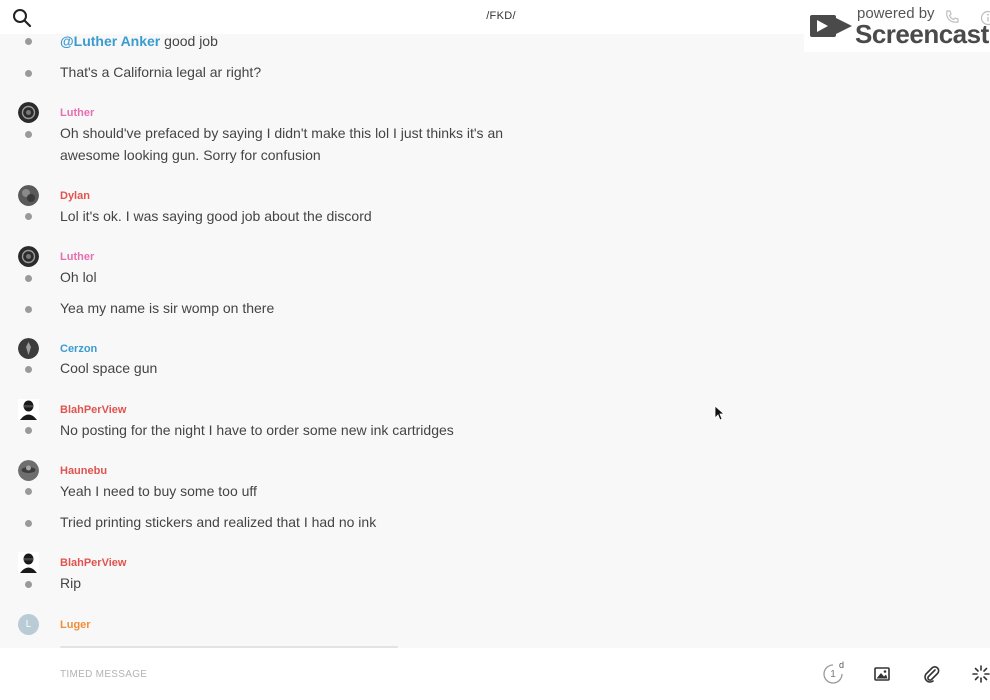 The image size is (990, 700). What do you see at coordinates (110, 41) in the screenshot?
I see `mention-link: @Luther Anker` at bounding box center [110, 41].